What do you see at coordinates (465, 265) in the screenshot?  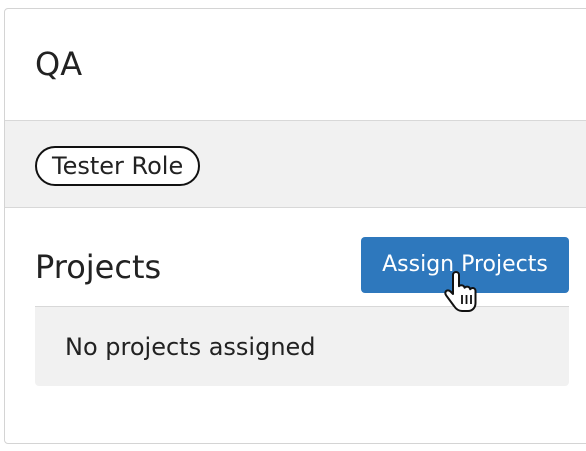 I see `assign-projects-button: Assign Projects` at bounding box center [465, 265].